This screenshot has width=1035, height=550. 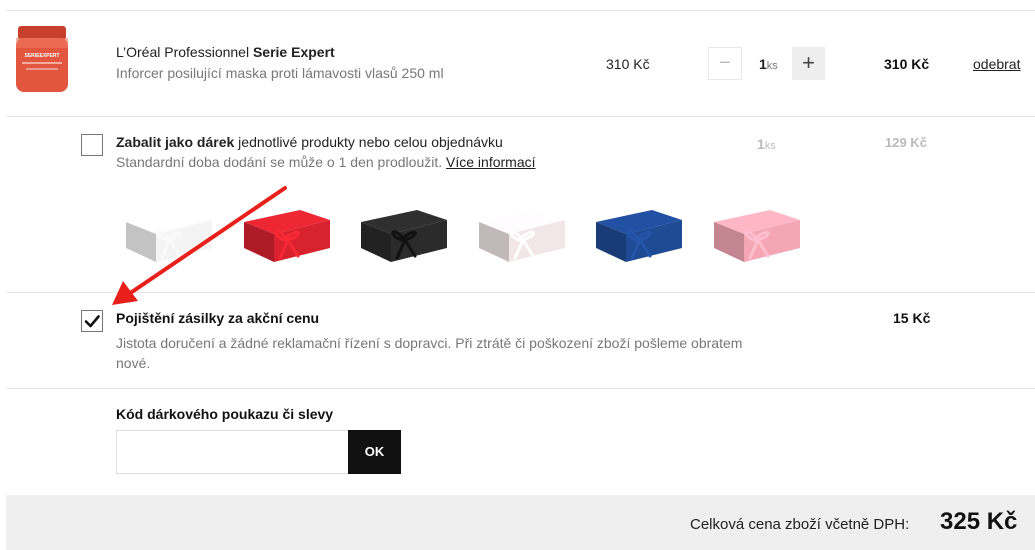 What do you see at coordinates (800, 524) in the screenshot?
I see `total-label: Celková cena zboží včetně DPH:` at bounding box center [800, 524].